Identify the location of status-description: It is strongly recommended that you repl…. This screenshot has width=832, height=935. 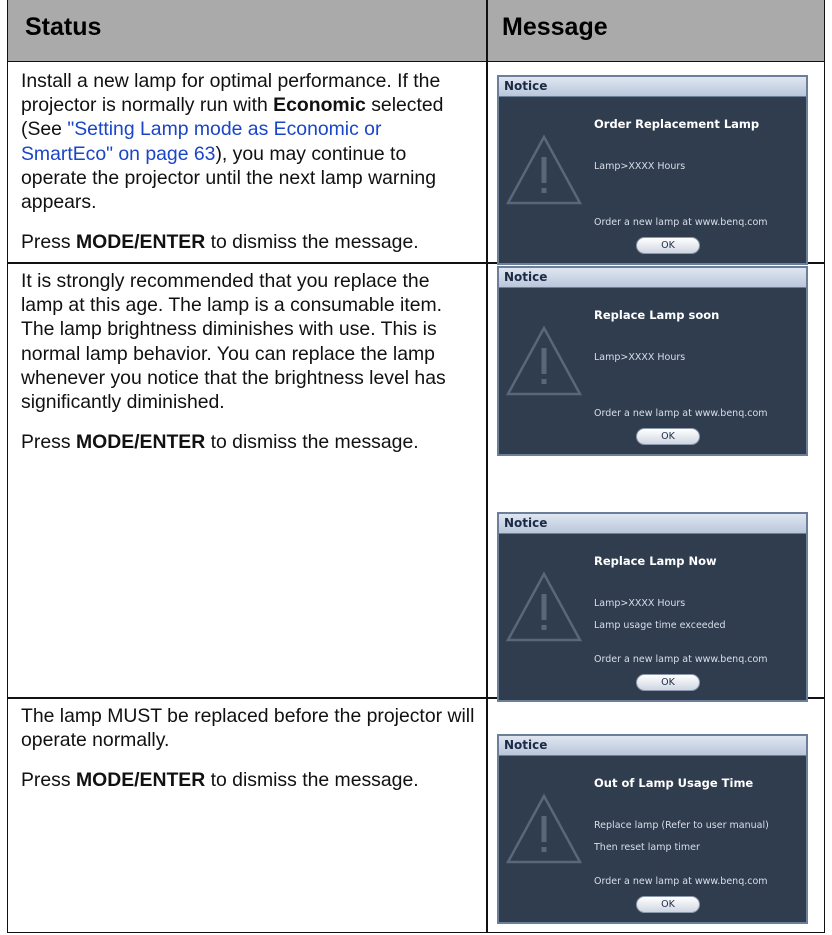
(233, 342).